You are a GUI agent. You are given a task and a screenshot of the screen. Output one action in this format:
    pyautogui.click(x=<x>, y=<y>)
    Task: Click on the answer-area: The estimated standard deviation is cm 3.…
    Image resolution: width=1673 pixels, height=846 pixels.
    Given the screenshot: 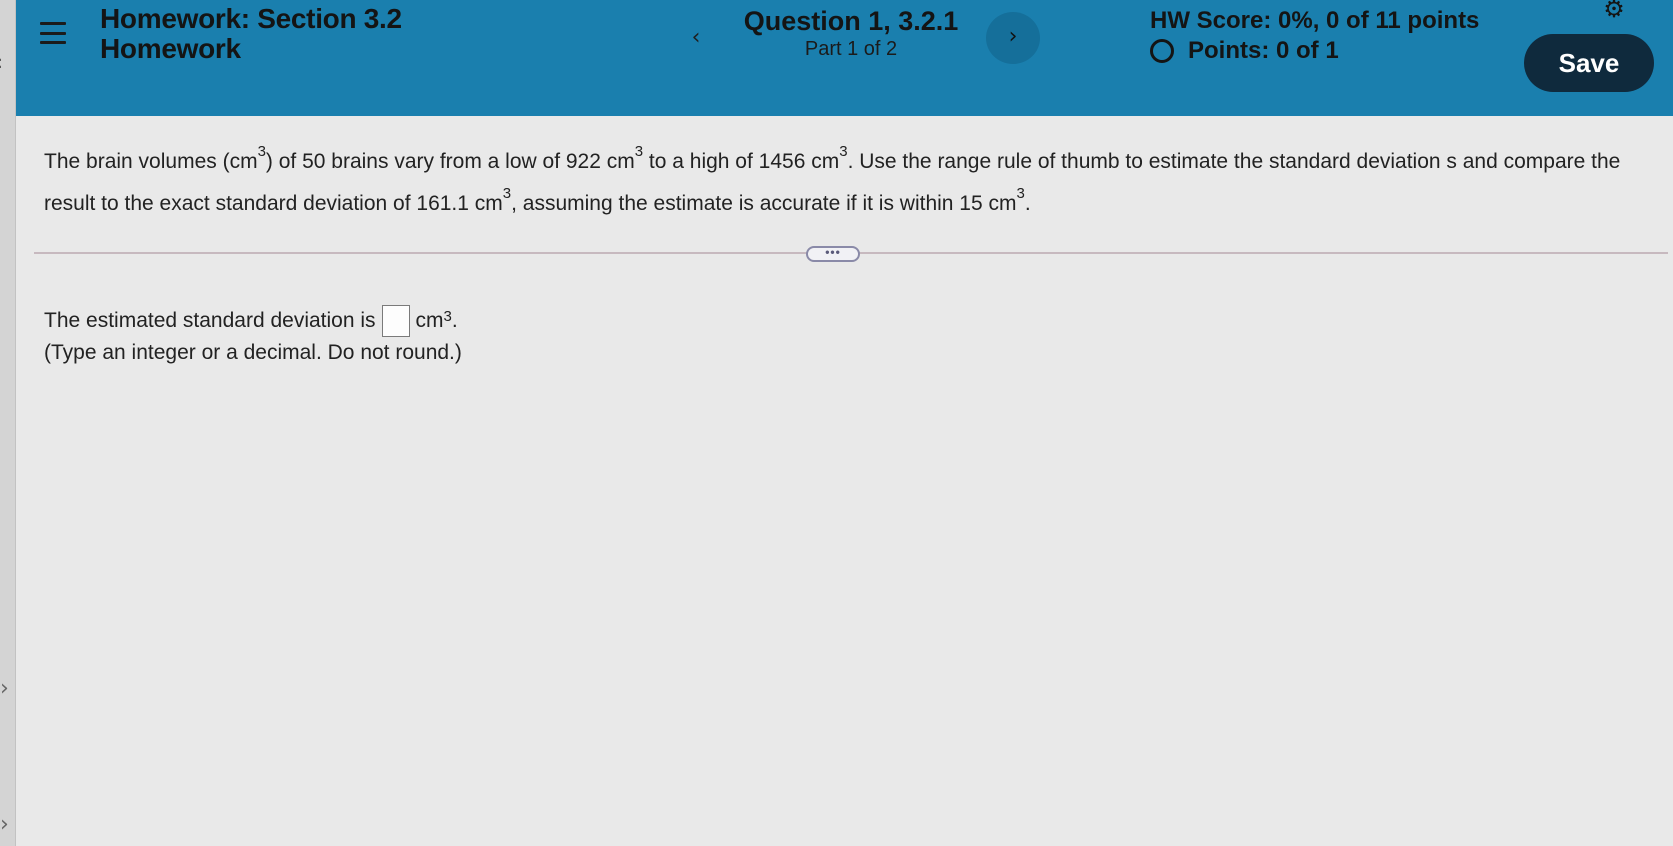 What is the action you would take?
    pyautogui.click(x=253, y=336)
    